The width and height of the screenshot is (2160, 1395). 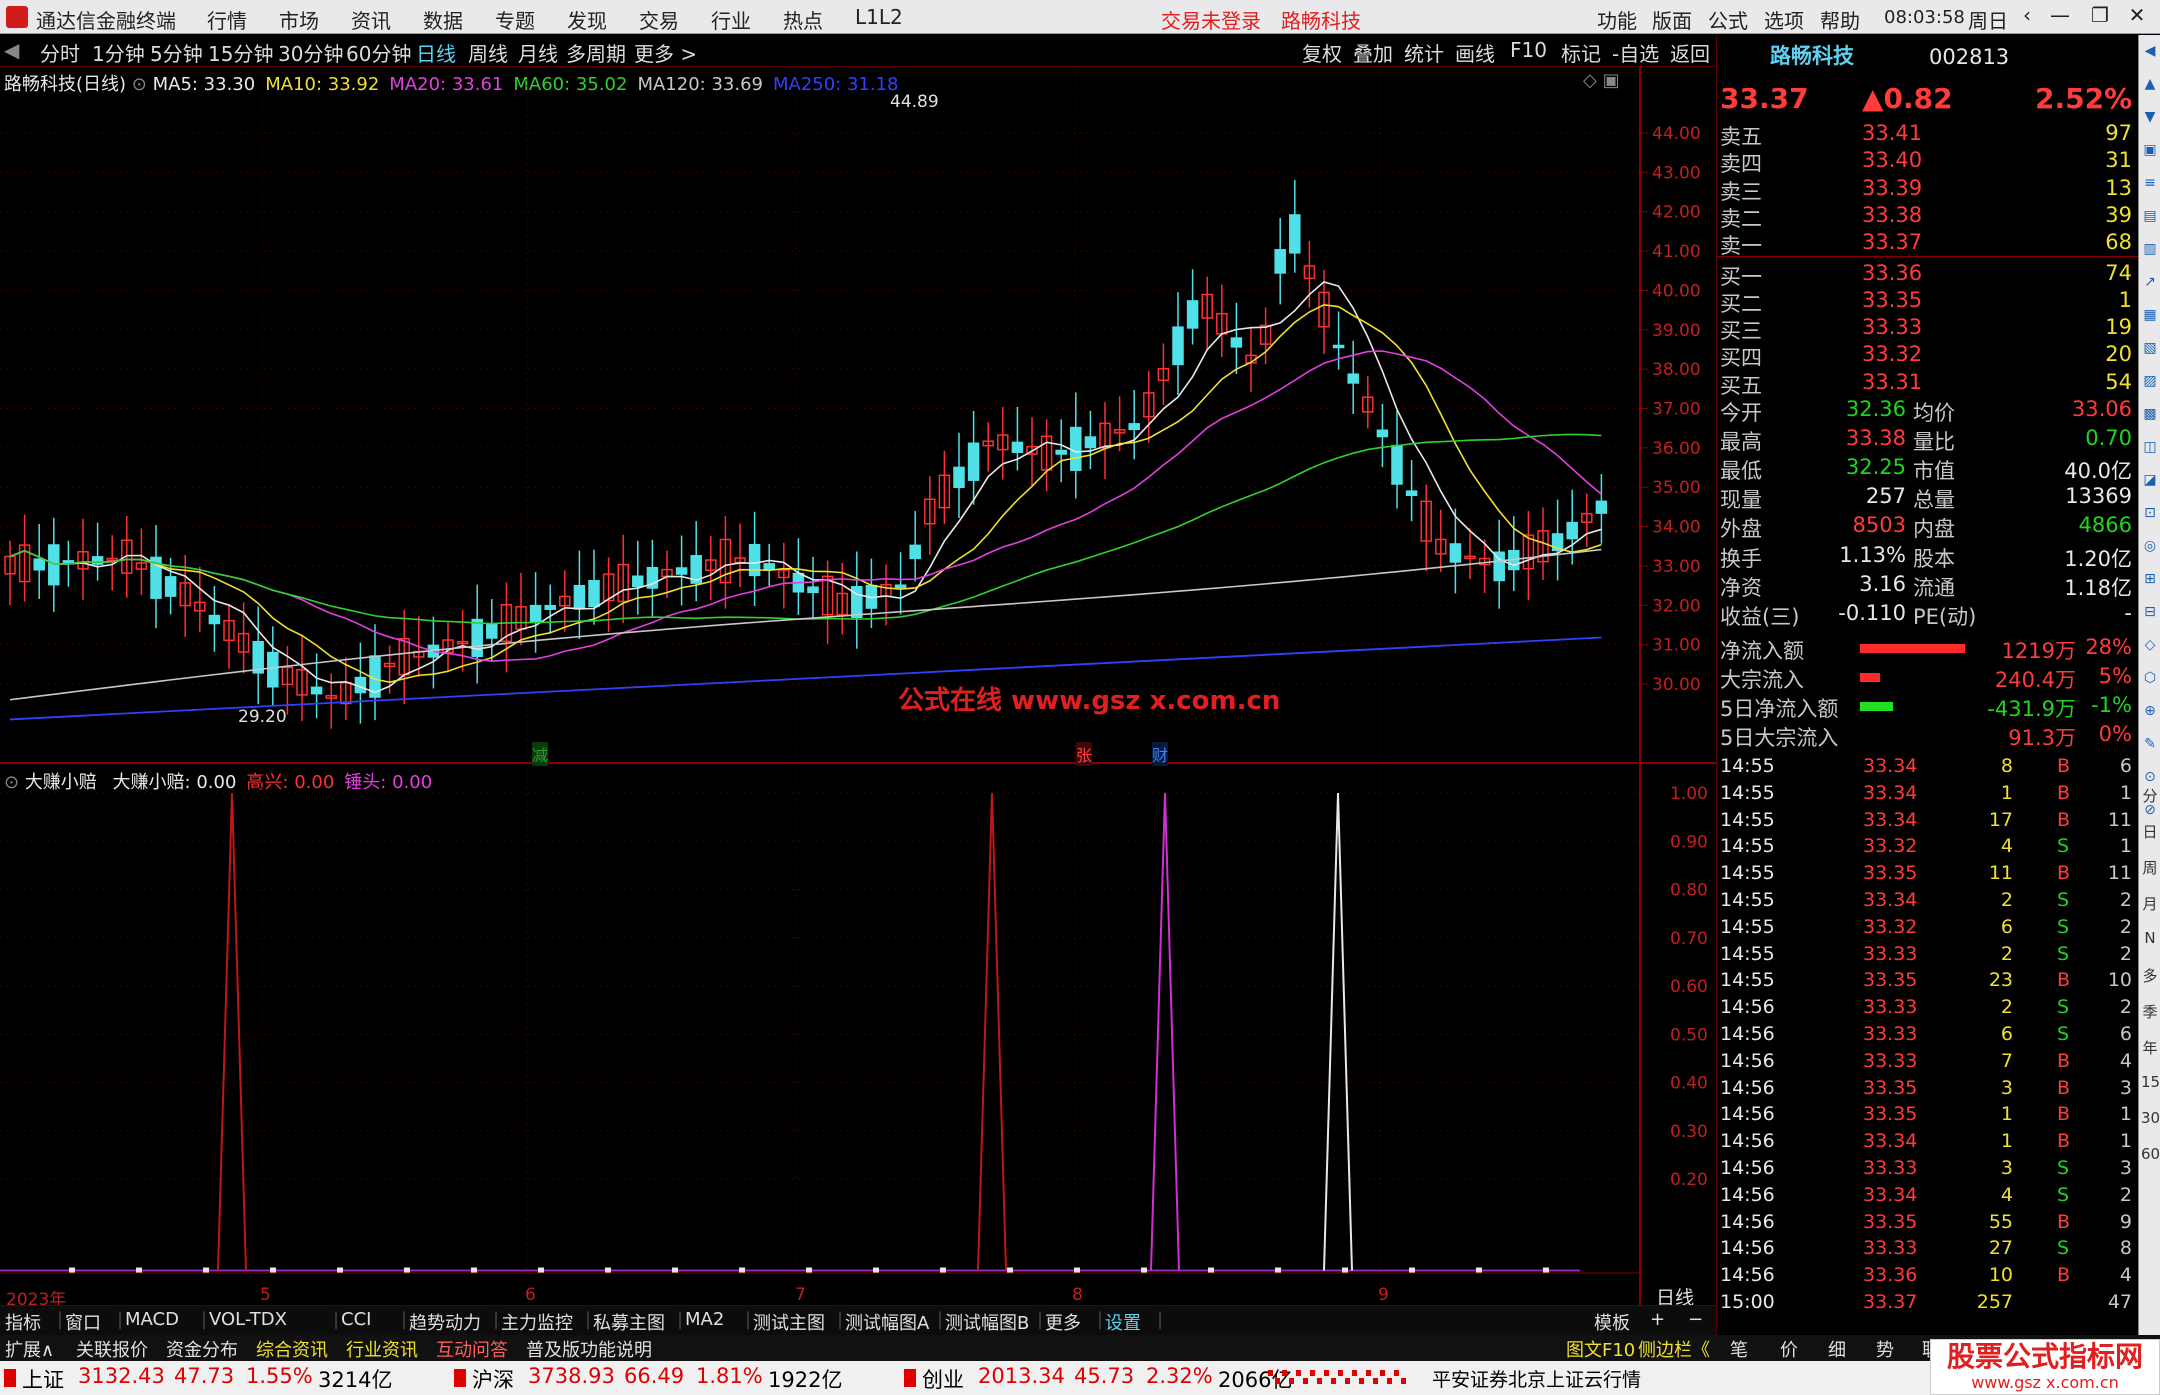 What do you see at coordinates (1892, 133) in the screenshot?
I see `orderbook-price: 33.41` at bounding box center [1892, 133].